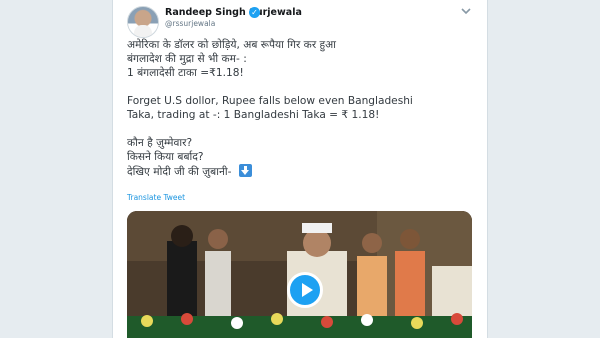 This screenshot has height=338, width=600. Describe the element at coordinates (302, 171) in the screenshot. I see `tweet-text-line-last: देखिए मोदी जी की ज़ुबानी-` at that location.